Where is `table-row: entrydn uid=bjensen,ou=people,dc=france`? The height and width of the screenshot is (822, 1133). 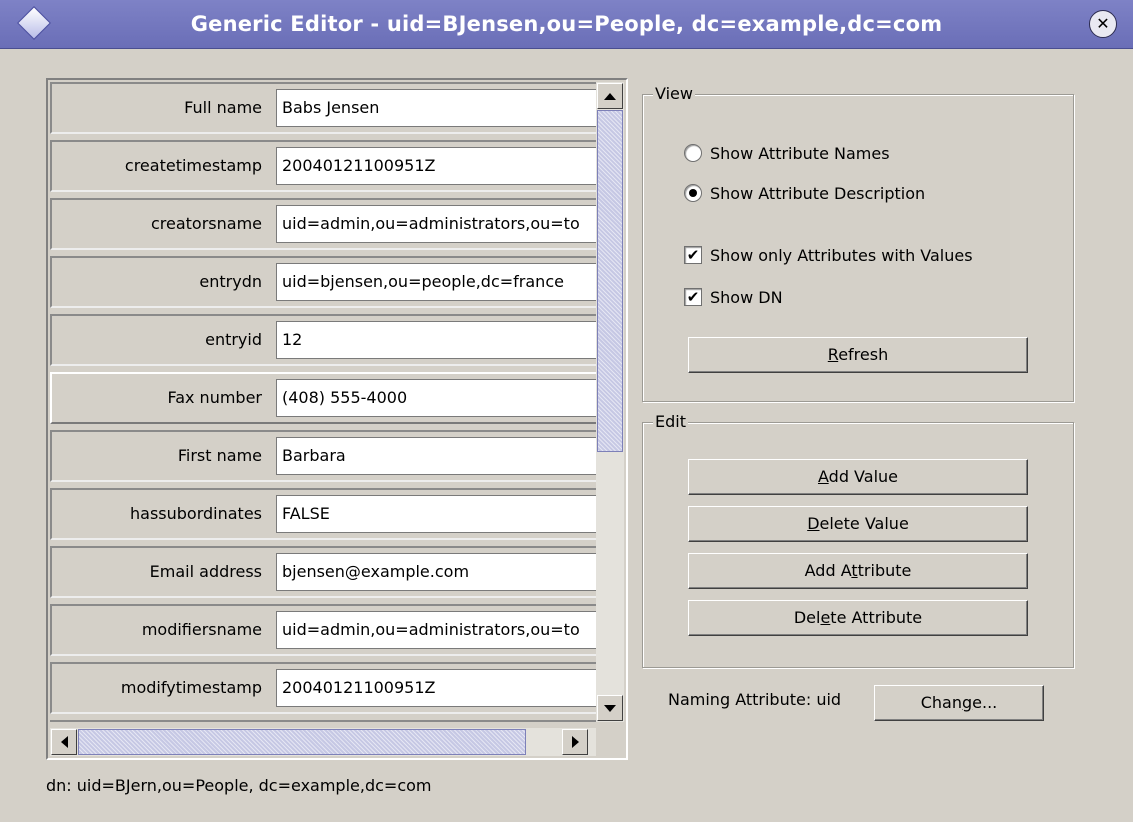 table-row: entrydn uid=bjensen,ou=people,dc=france is located at coordinates (323, 282).